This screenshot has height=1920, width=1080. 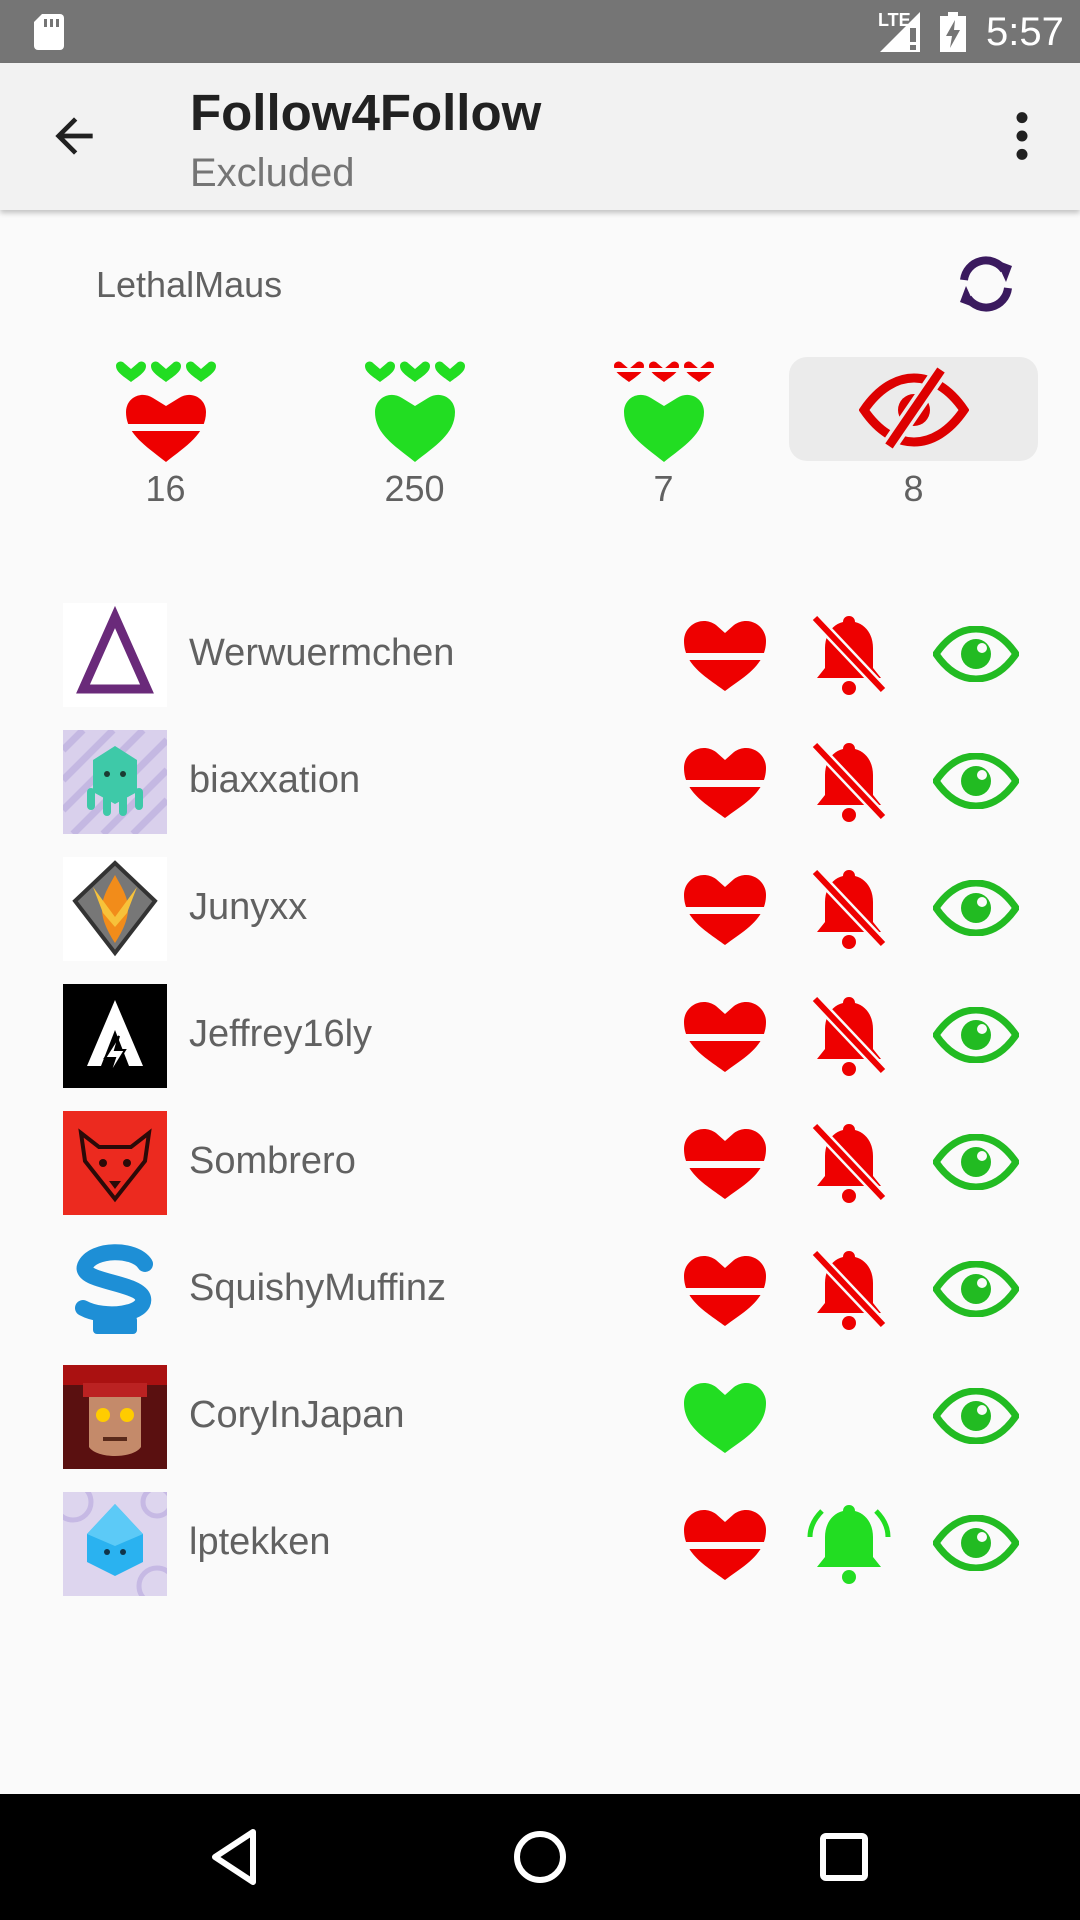 I want to click on follow-status-button, so click(x=725, y=1416).